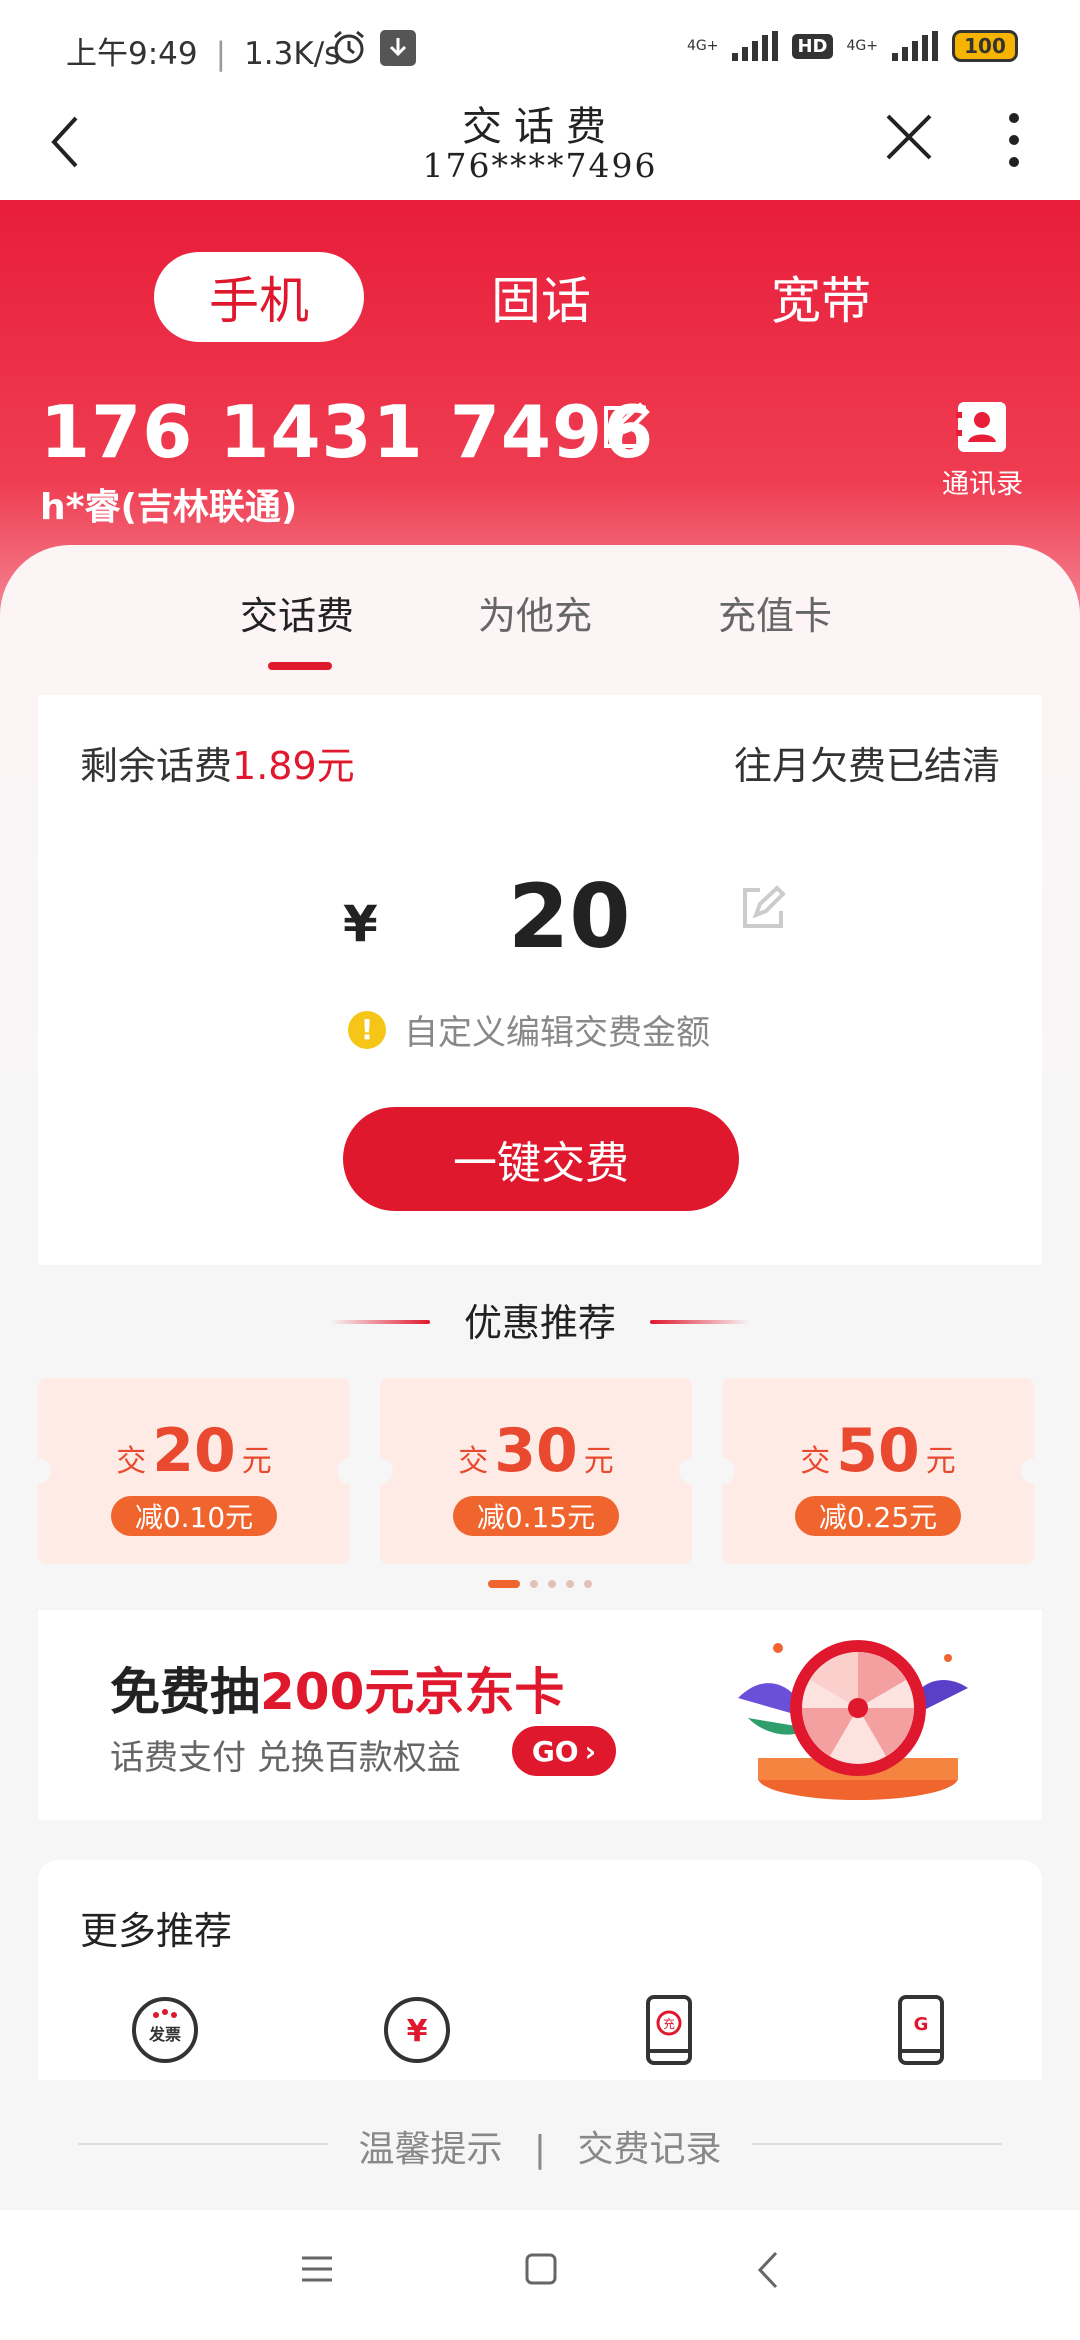  I want to click on offer-amount: 20, so click(194, 1451).